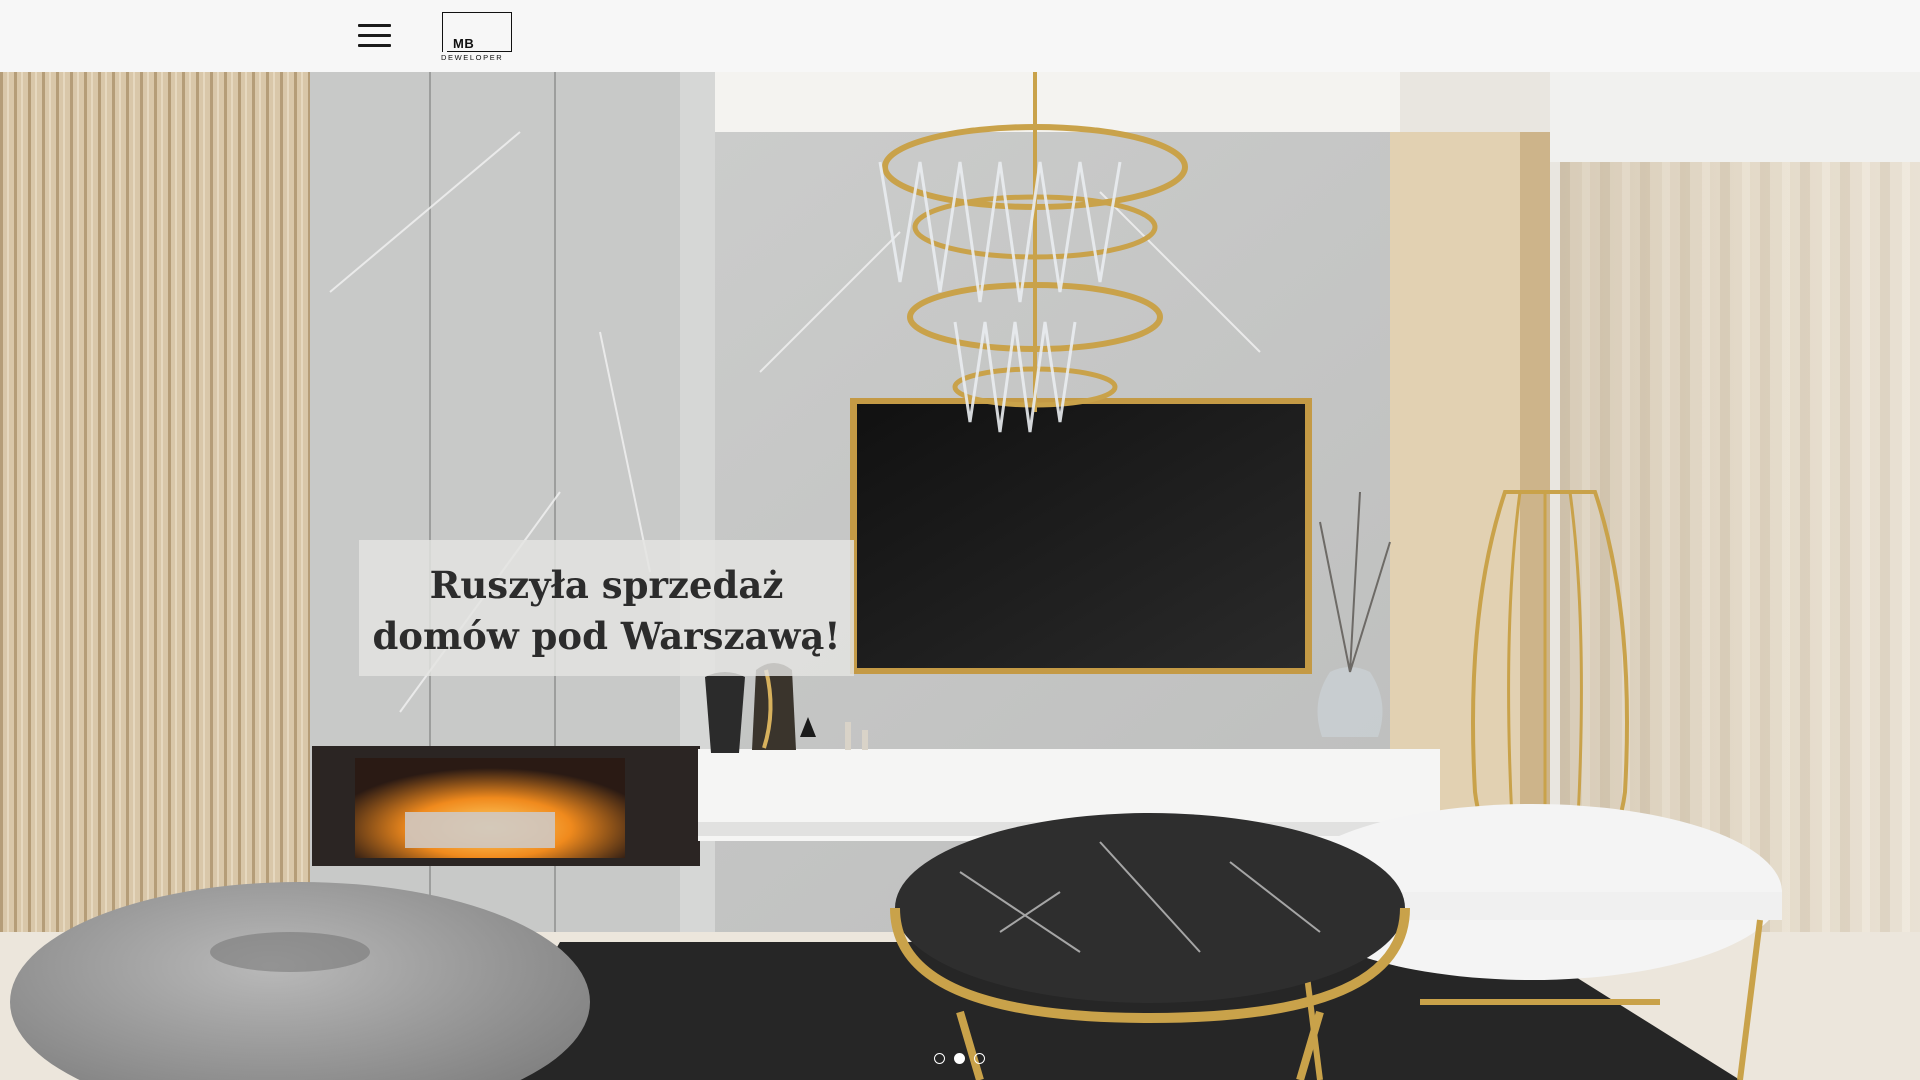 This screenshot has width=1920, height=1080. I want to click on hero-headline-line1: Ruszyła sprzedaż, so click(606, 585).